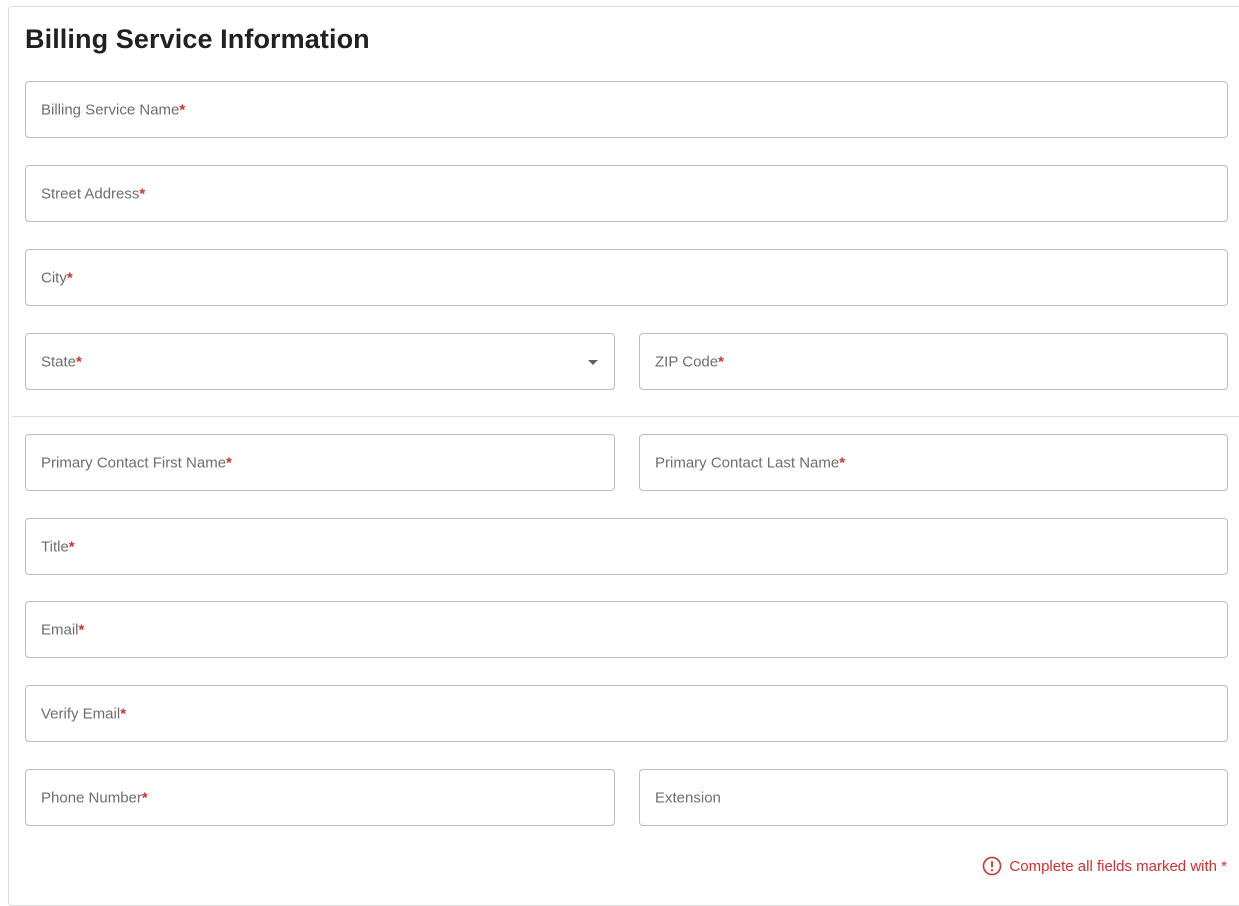 Image resolution: width=1239 pixels, height=906 pixels. What do you see at coordinates (626, 277) in the screenshot?
I see `city-field: City*` at bounding box center [626, 277].